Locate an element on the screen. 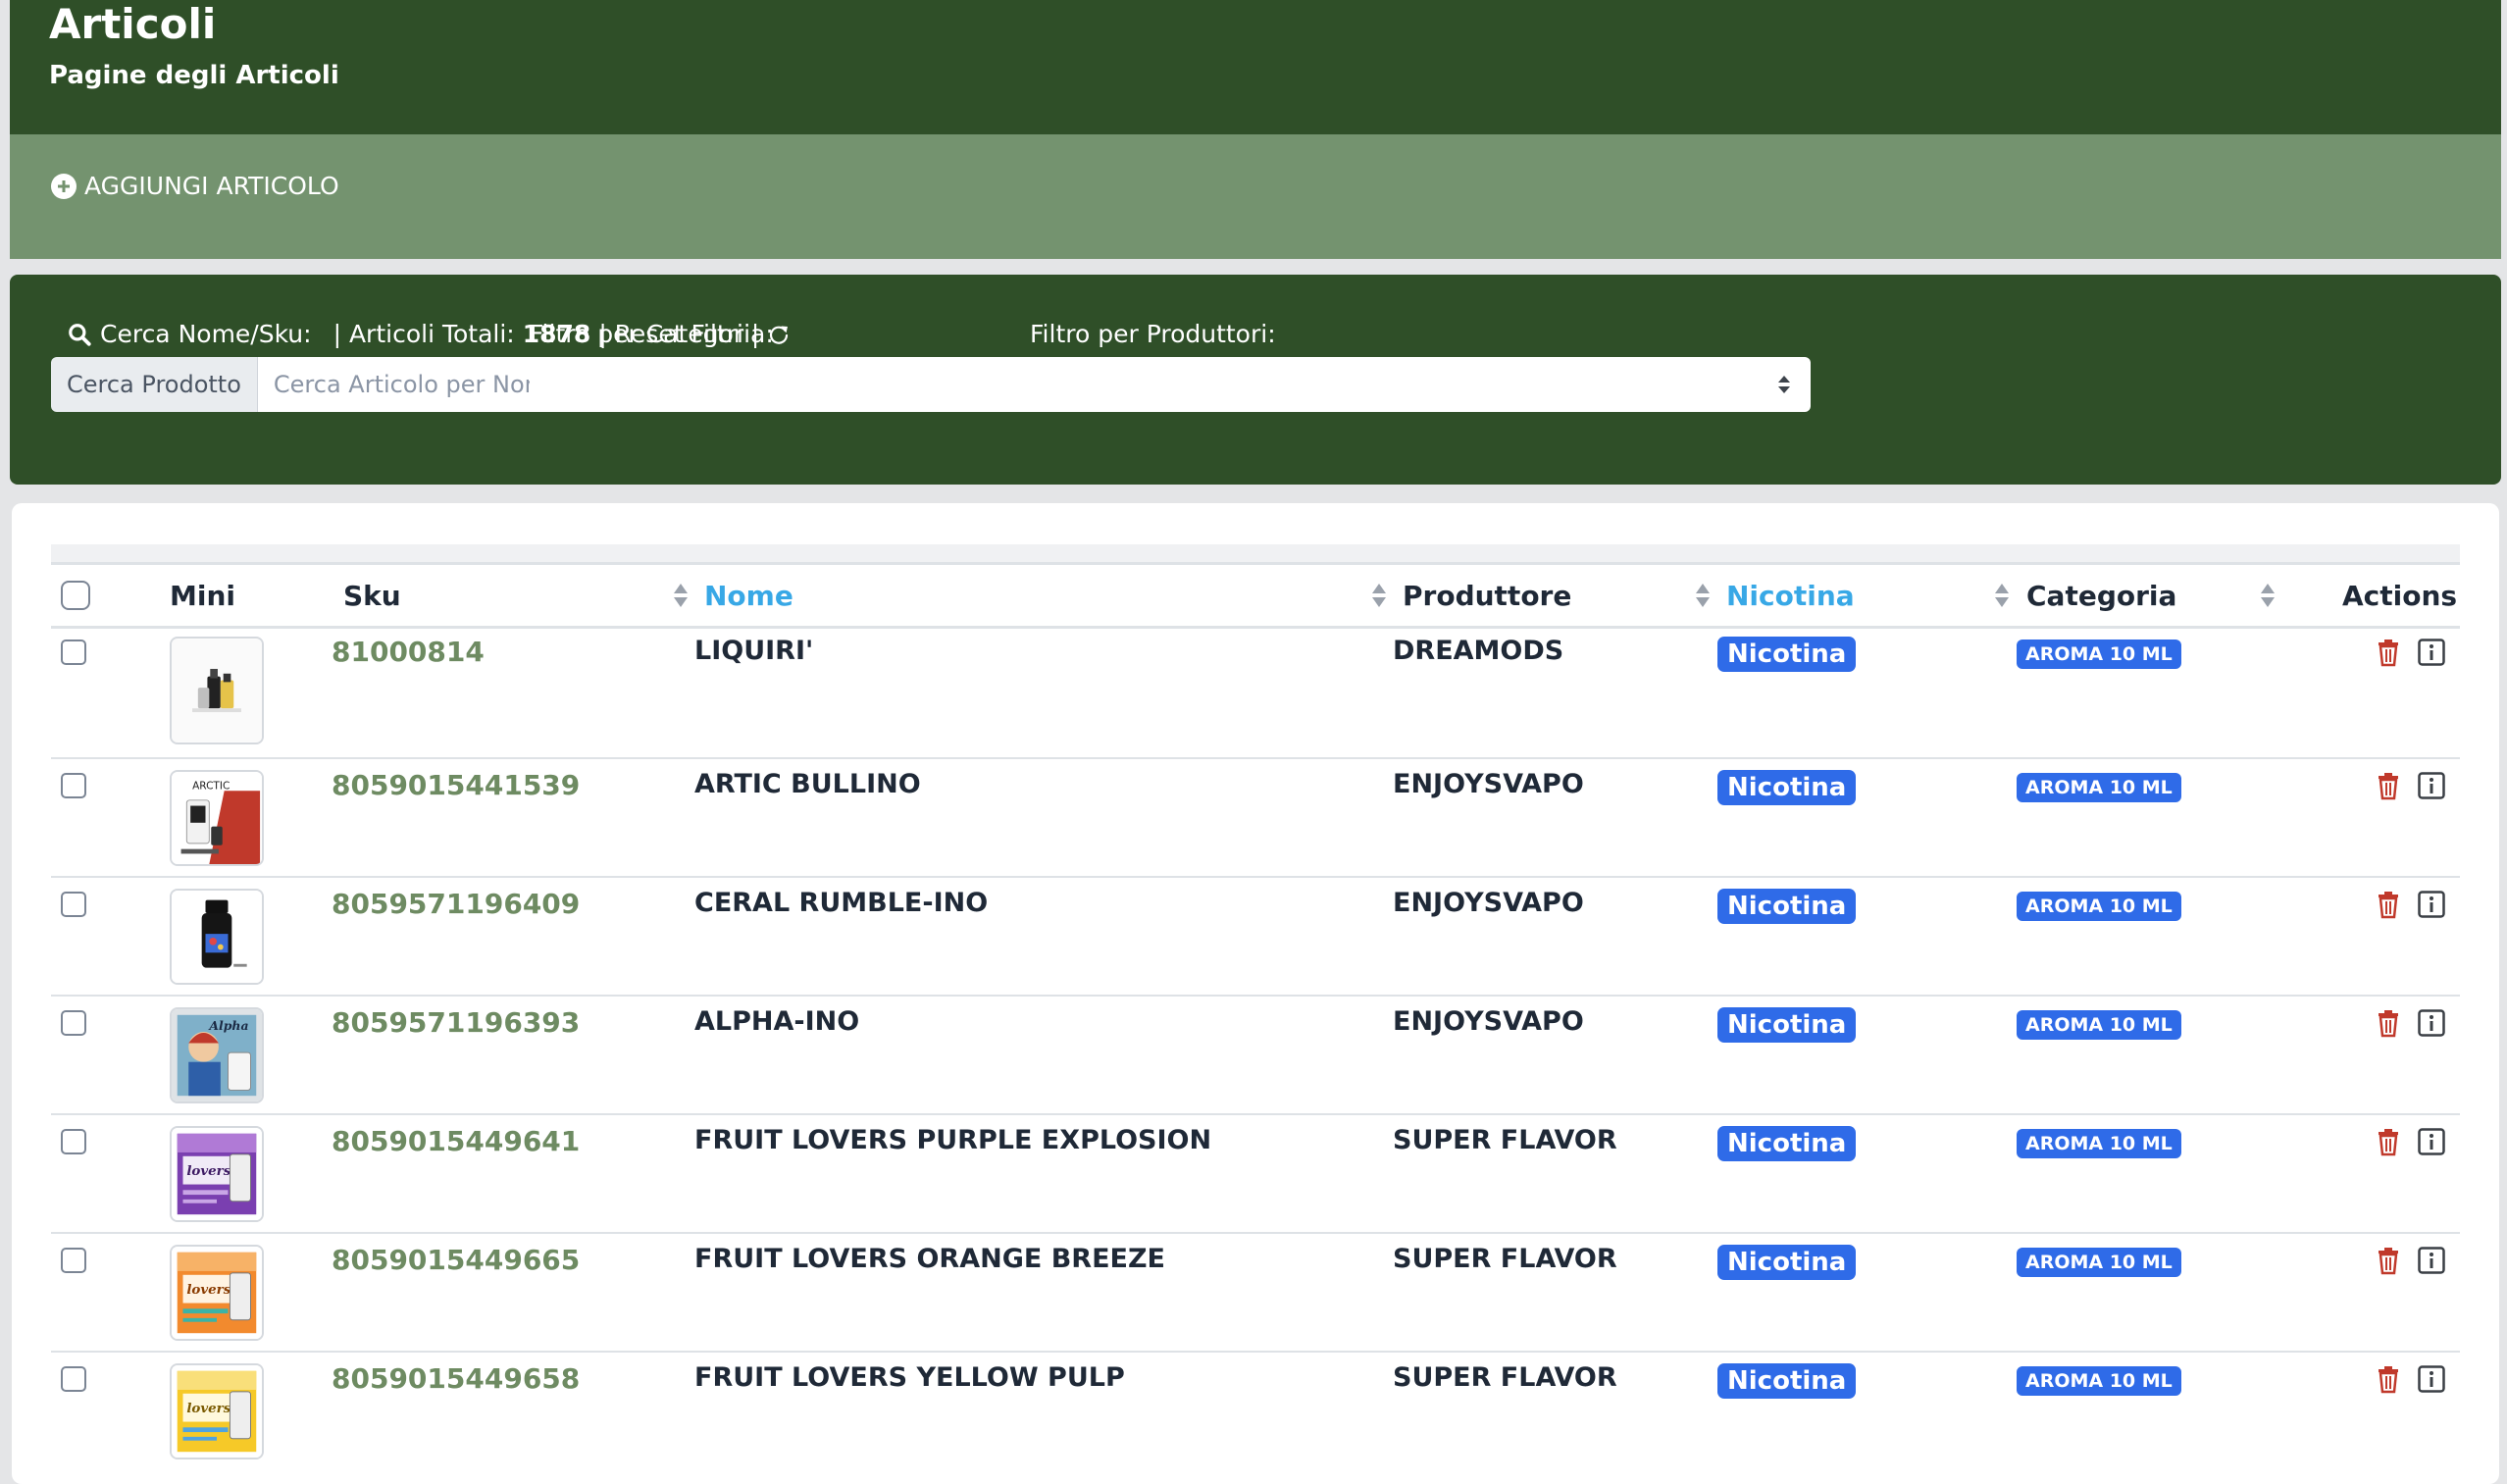 The image size is (2507, 1484). add-article-button: AGGIUNGI ARTICOLO is located at coordinates (195, 186).